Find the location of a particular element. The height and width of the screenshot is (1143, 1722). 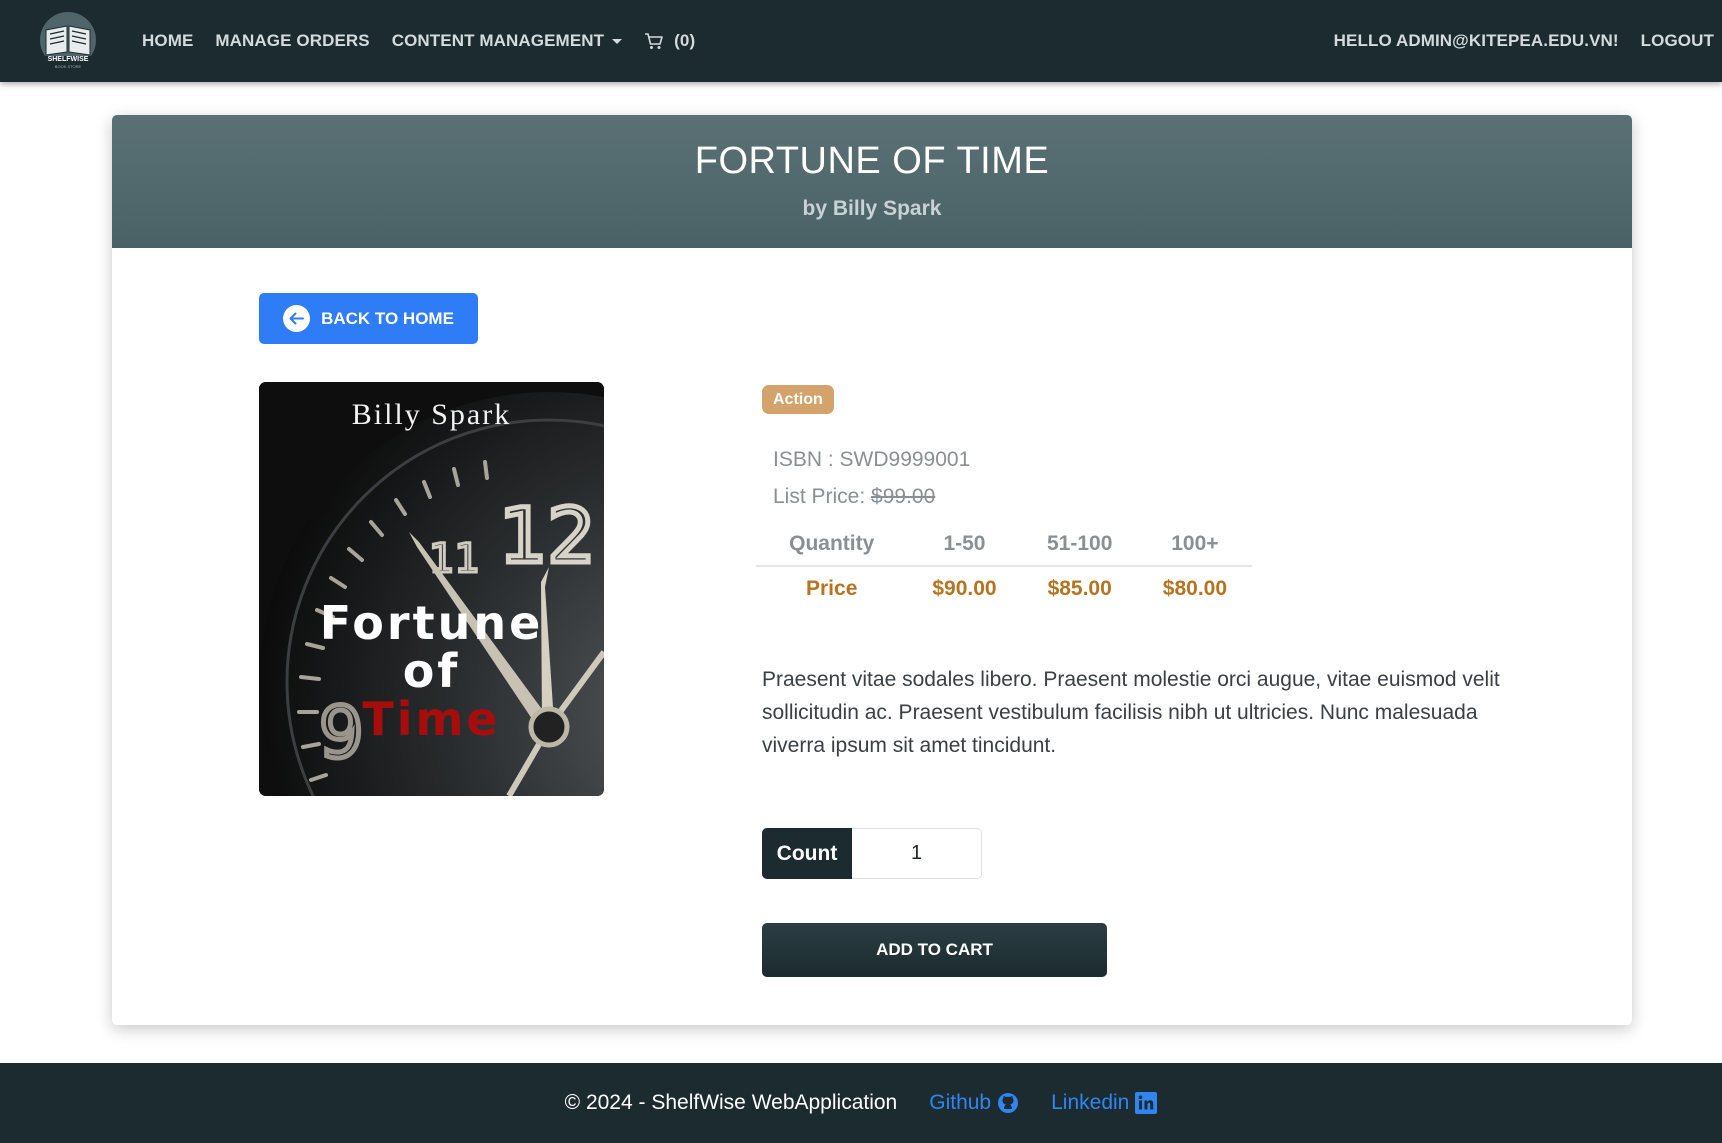

linkedin-icon is located at coordinates (1146, 1103).